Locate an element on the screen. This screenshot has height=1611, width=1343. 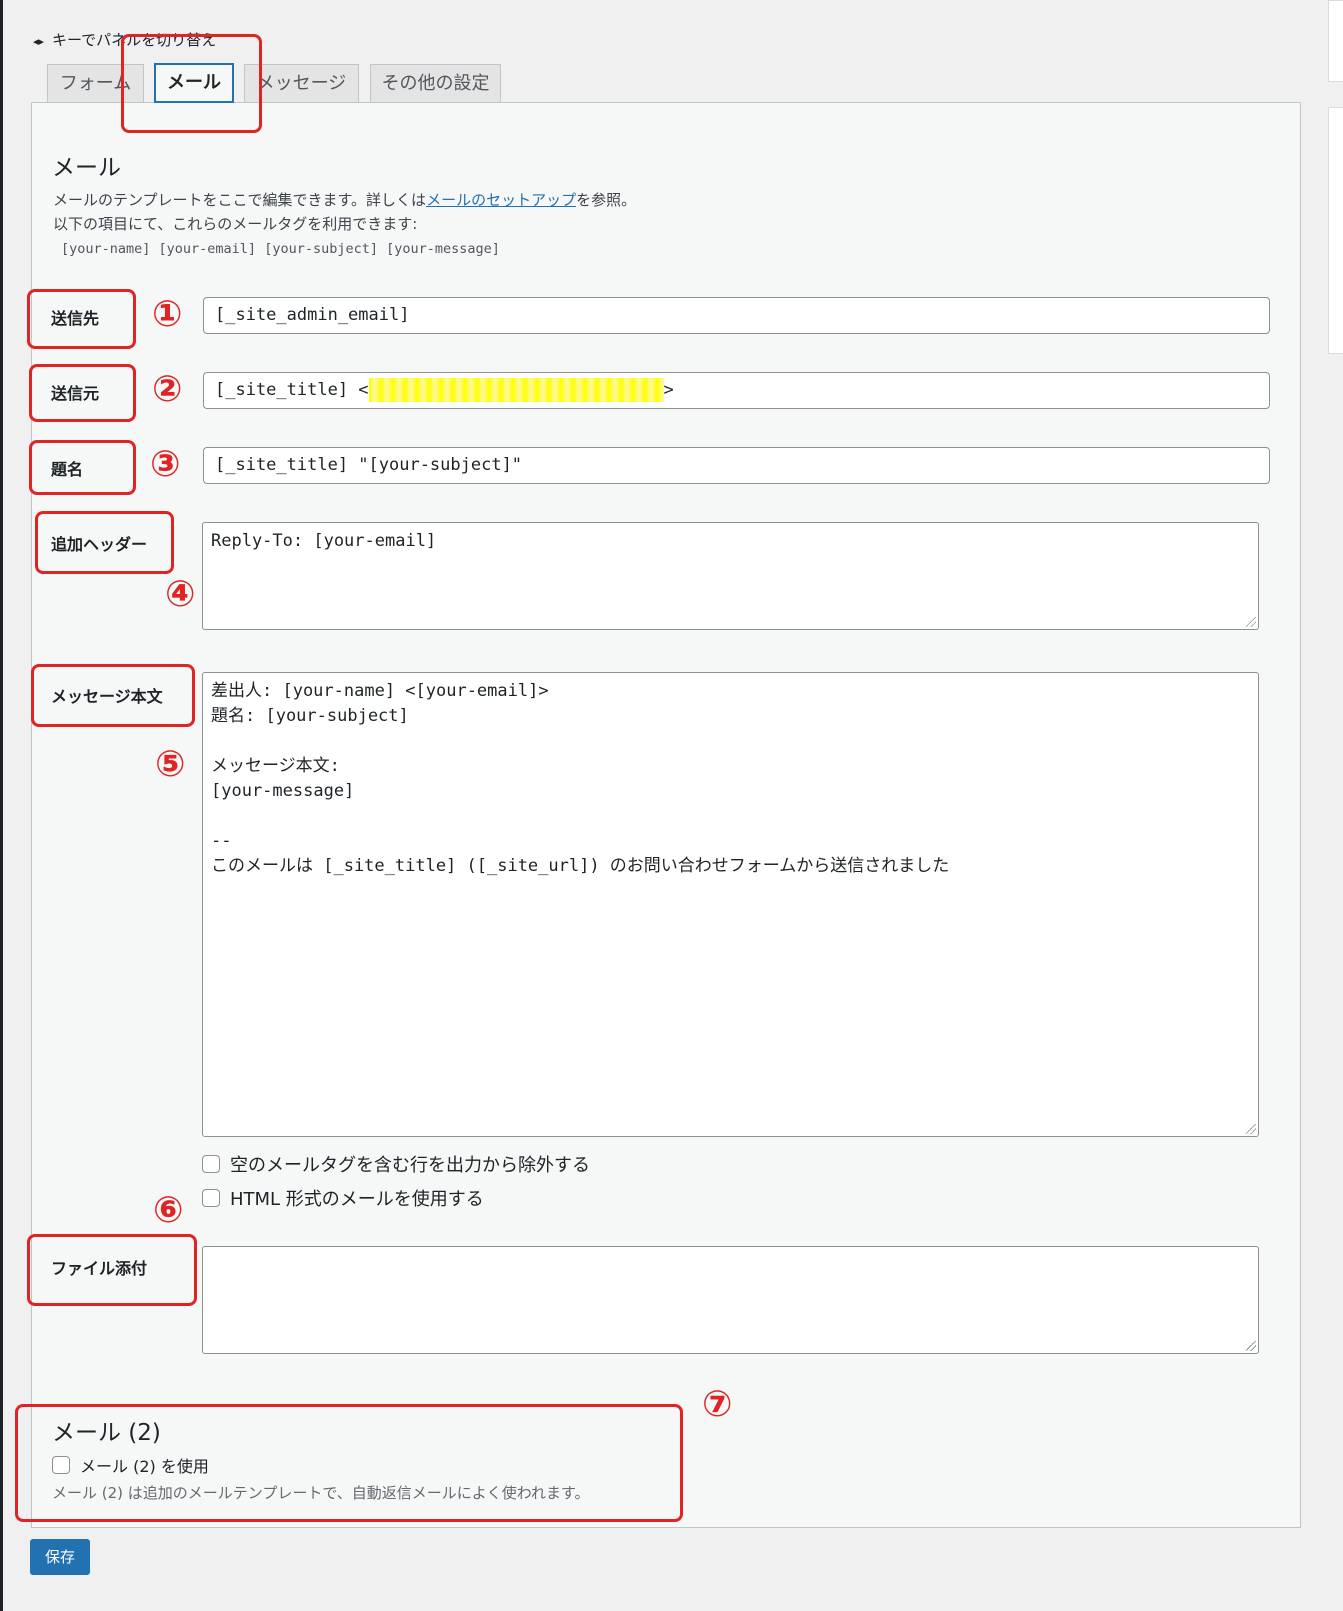
arrow-keys-icon: ◂▸ is located at coordinates (39, 41).